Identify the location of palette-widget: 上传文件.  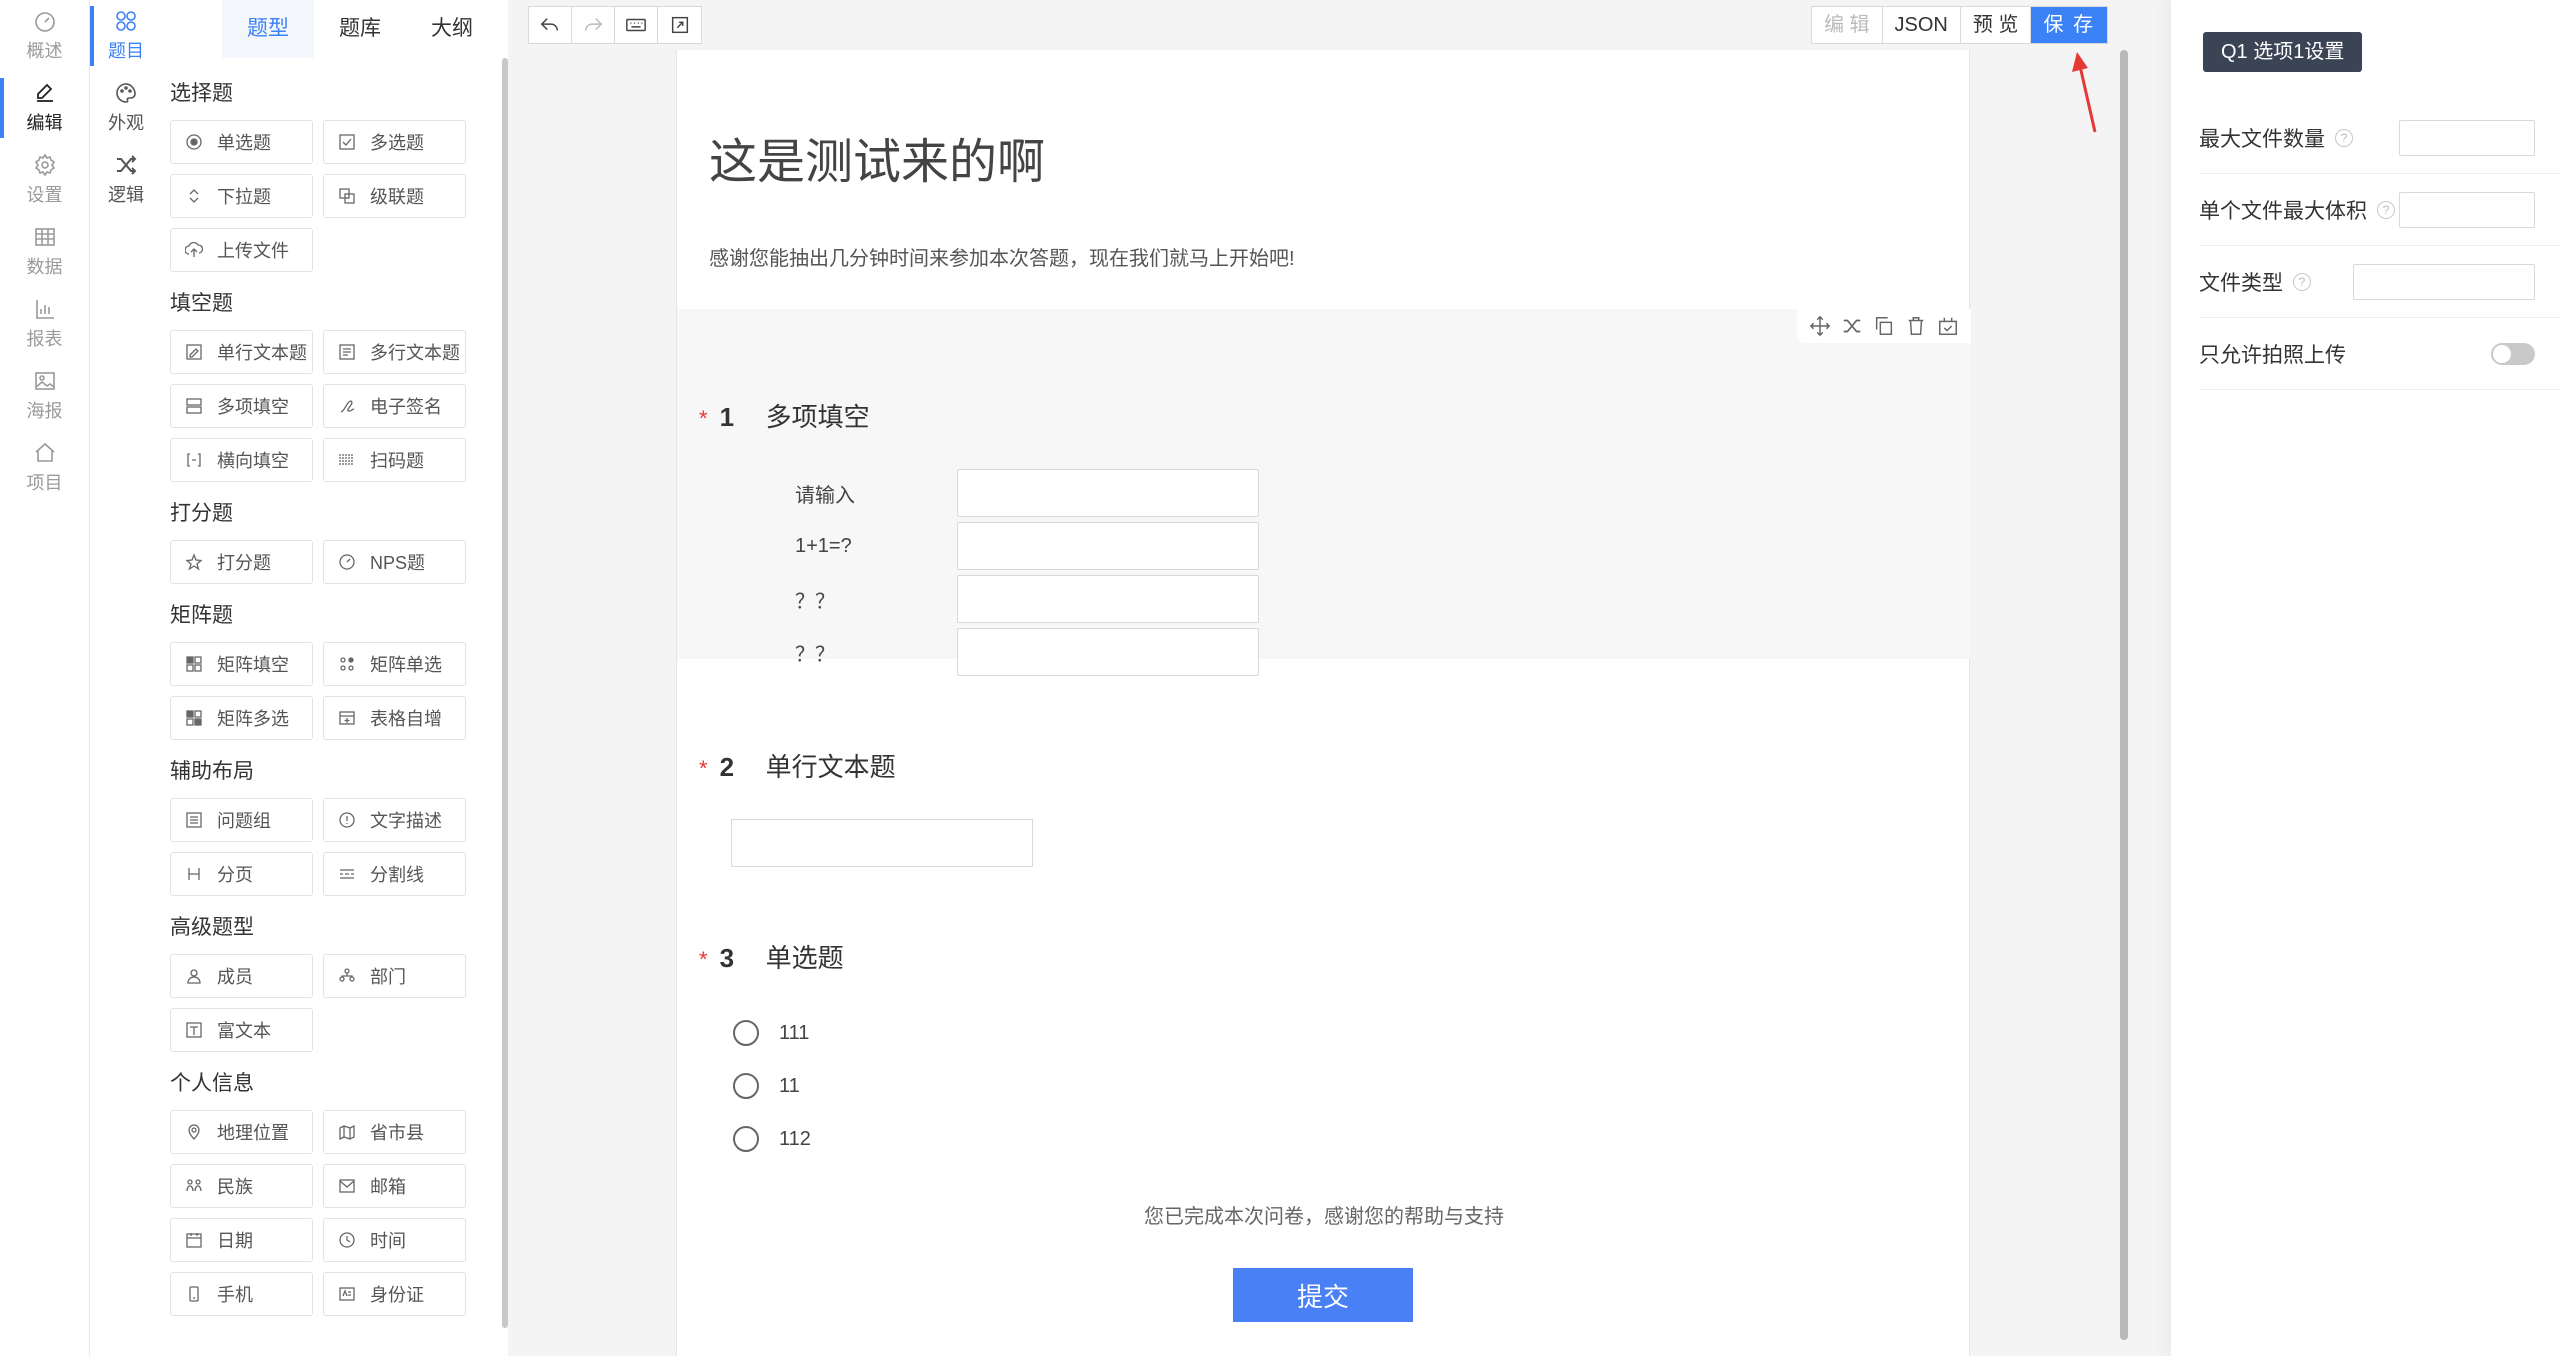
(241, 250).